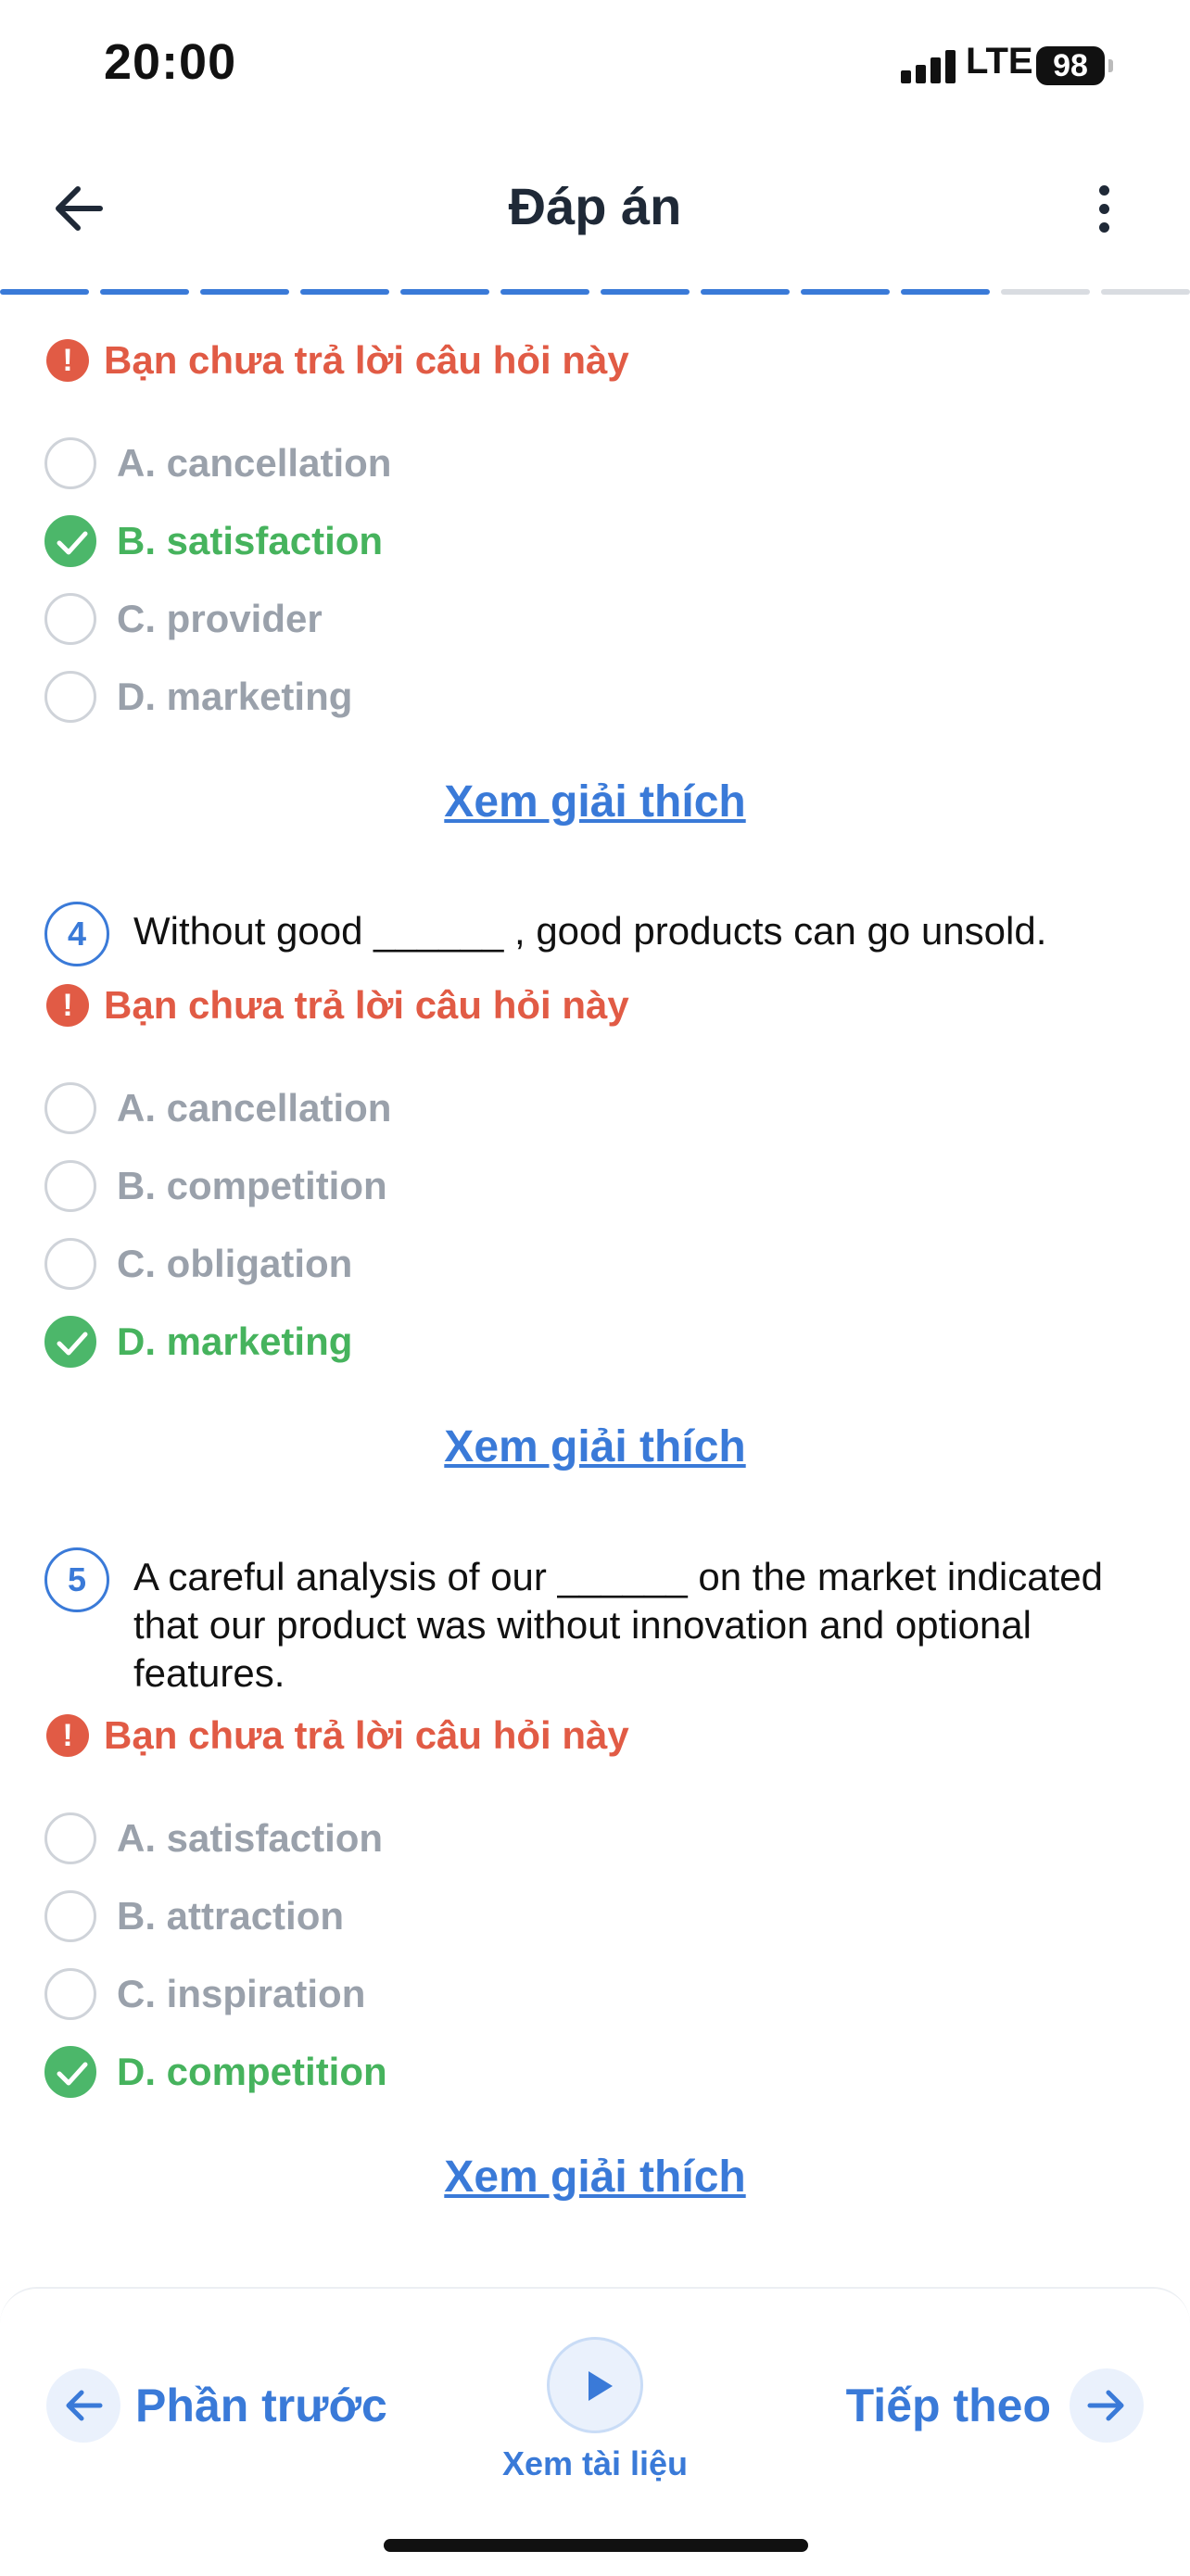 The image size is (1190, 2576). Describe the element at coordinates (596, 2545) in the screenshot. I see `home-indicator` at that location.